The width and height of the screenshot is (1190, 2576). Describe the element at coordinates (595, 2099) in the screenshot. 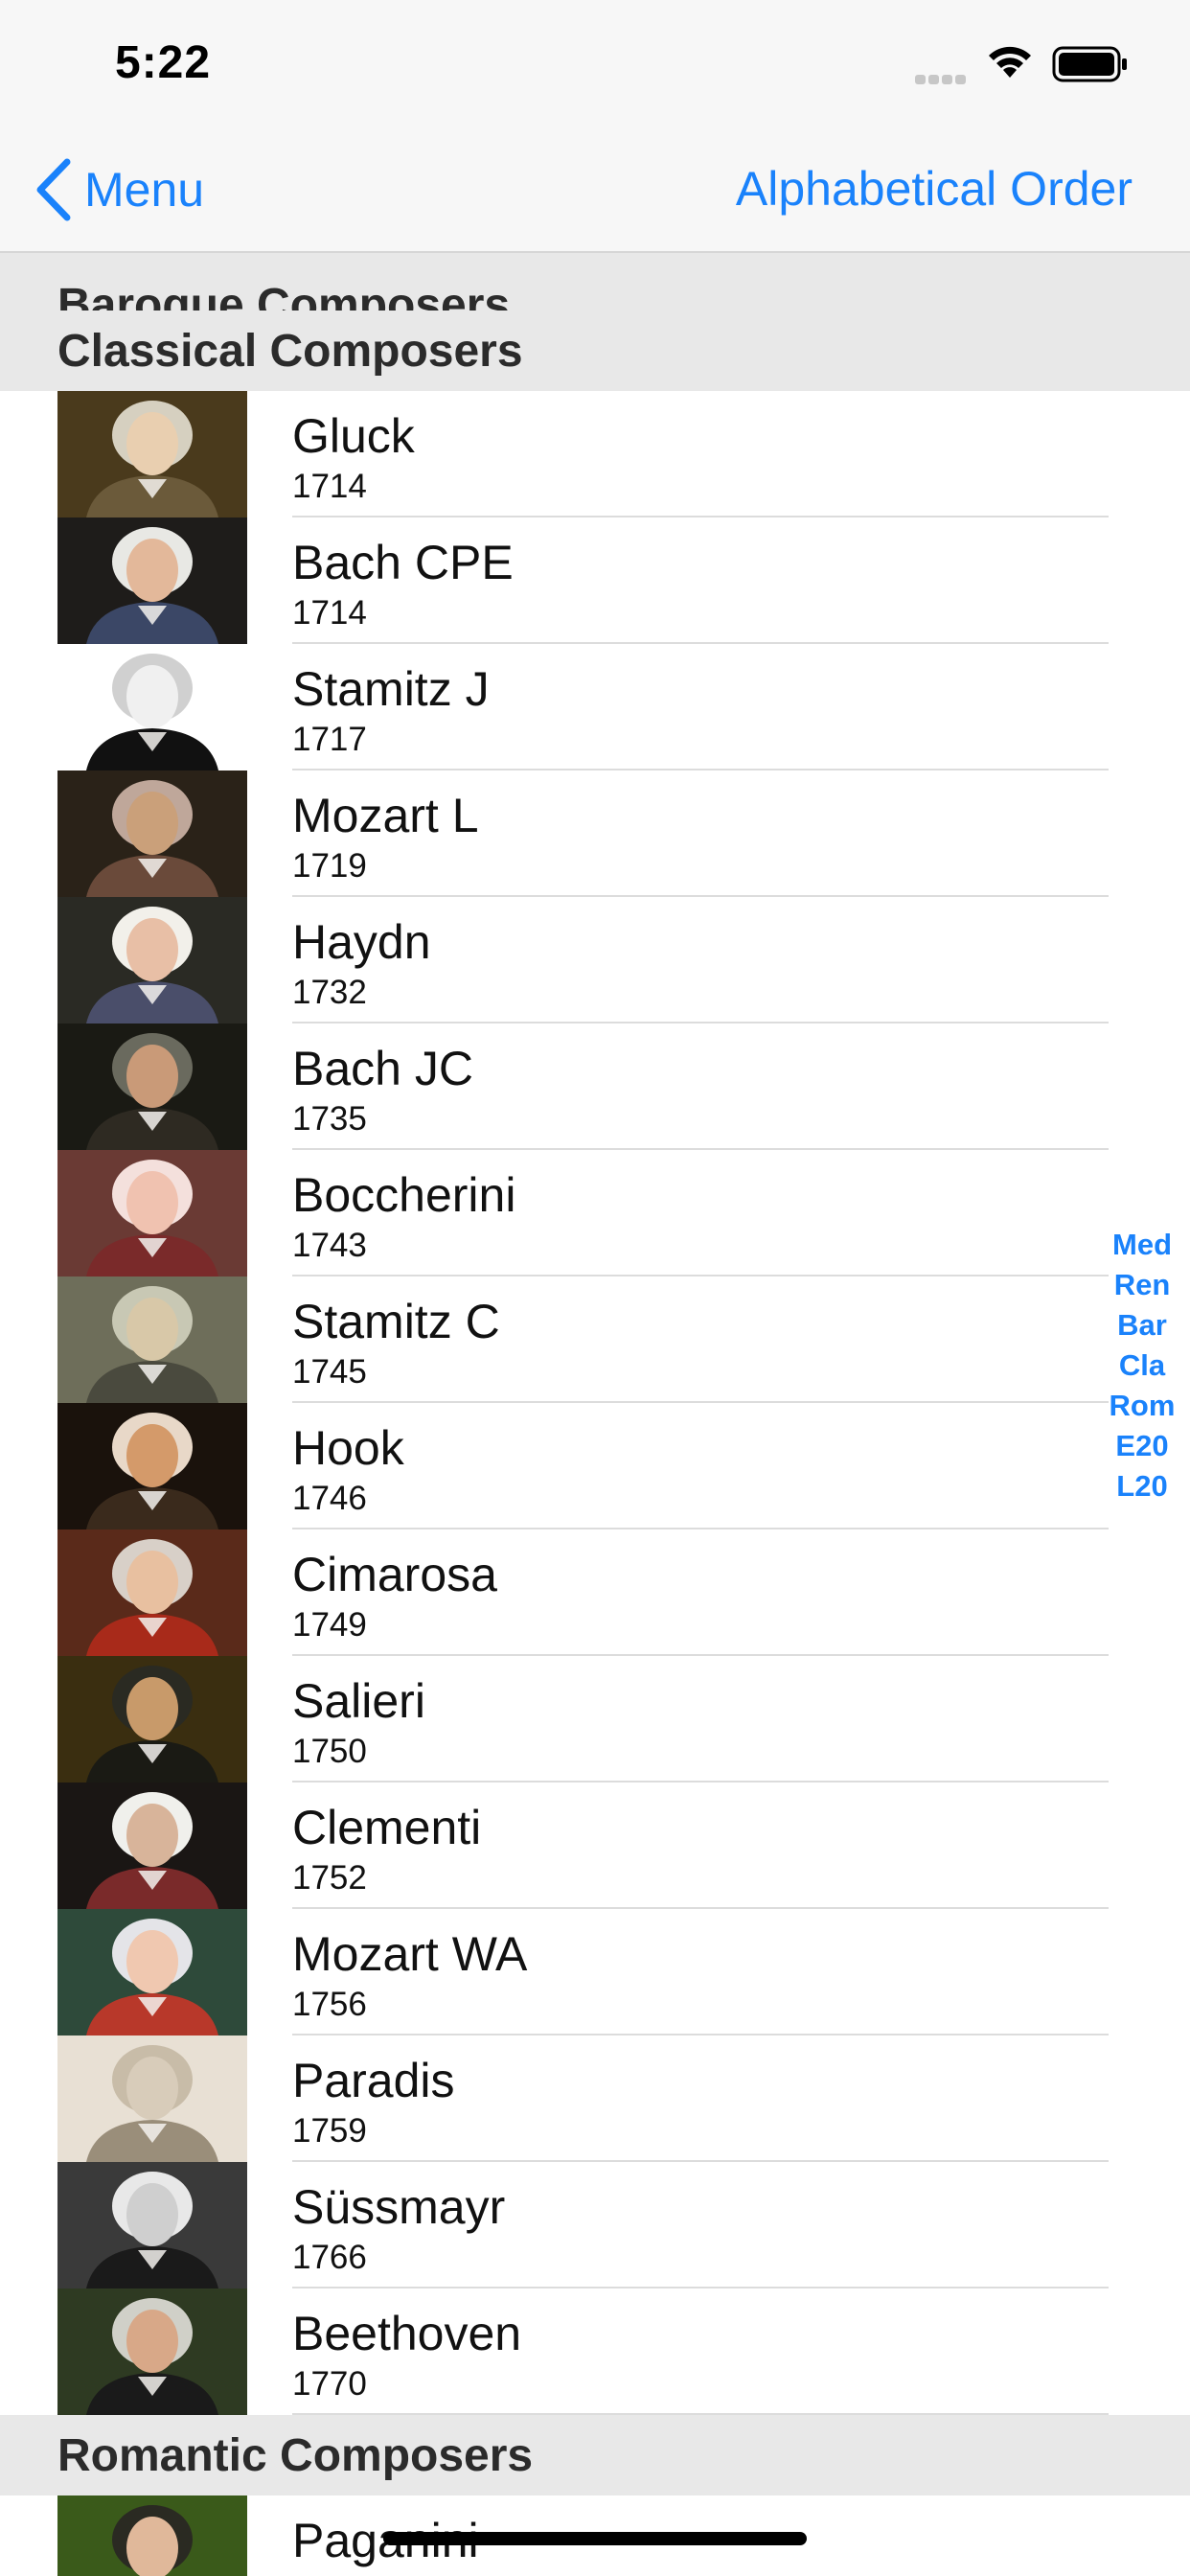

I see `list-item: Paradis 1759` at that location.